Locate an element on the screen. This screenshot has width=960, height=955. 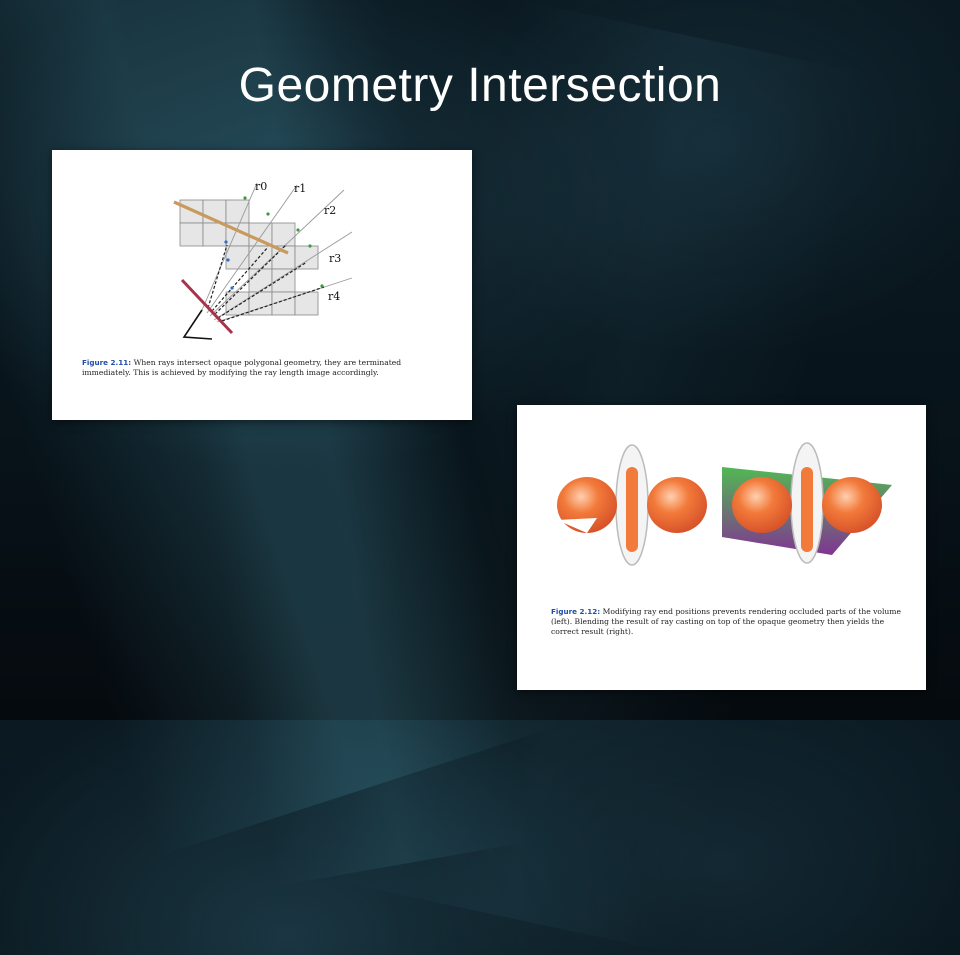
ray-label-r3: r3 is located at coordinates (335, 258).